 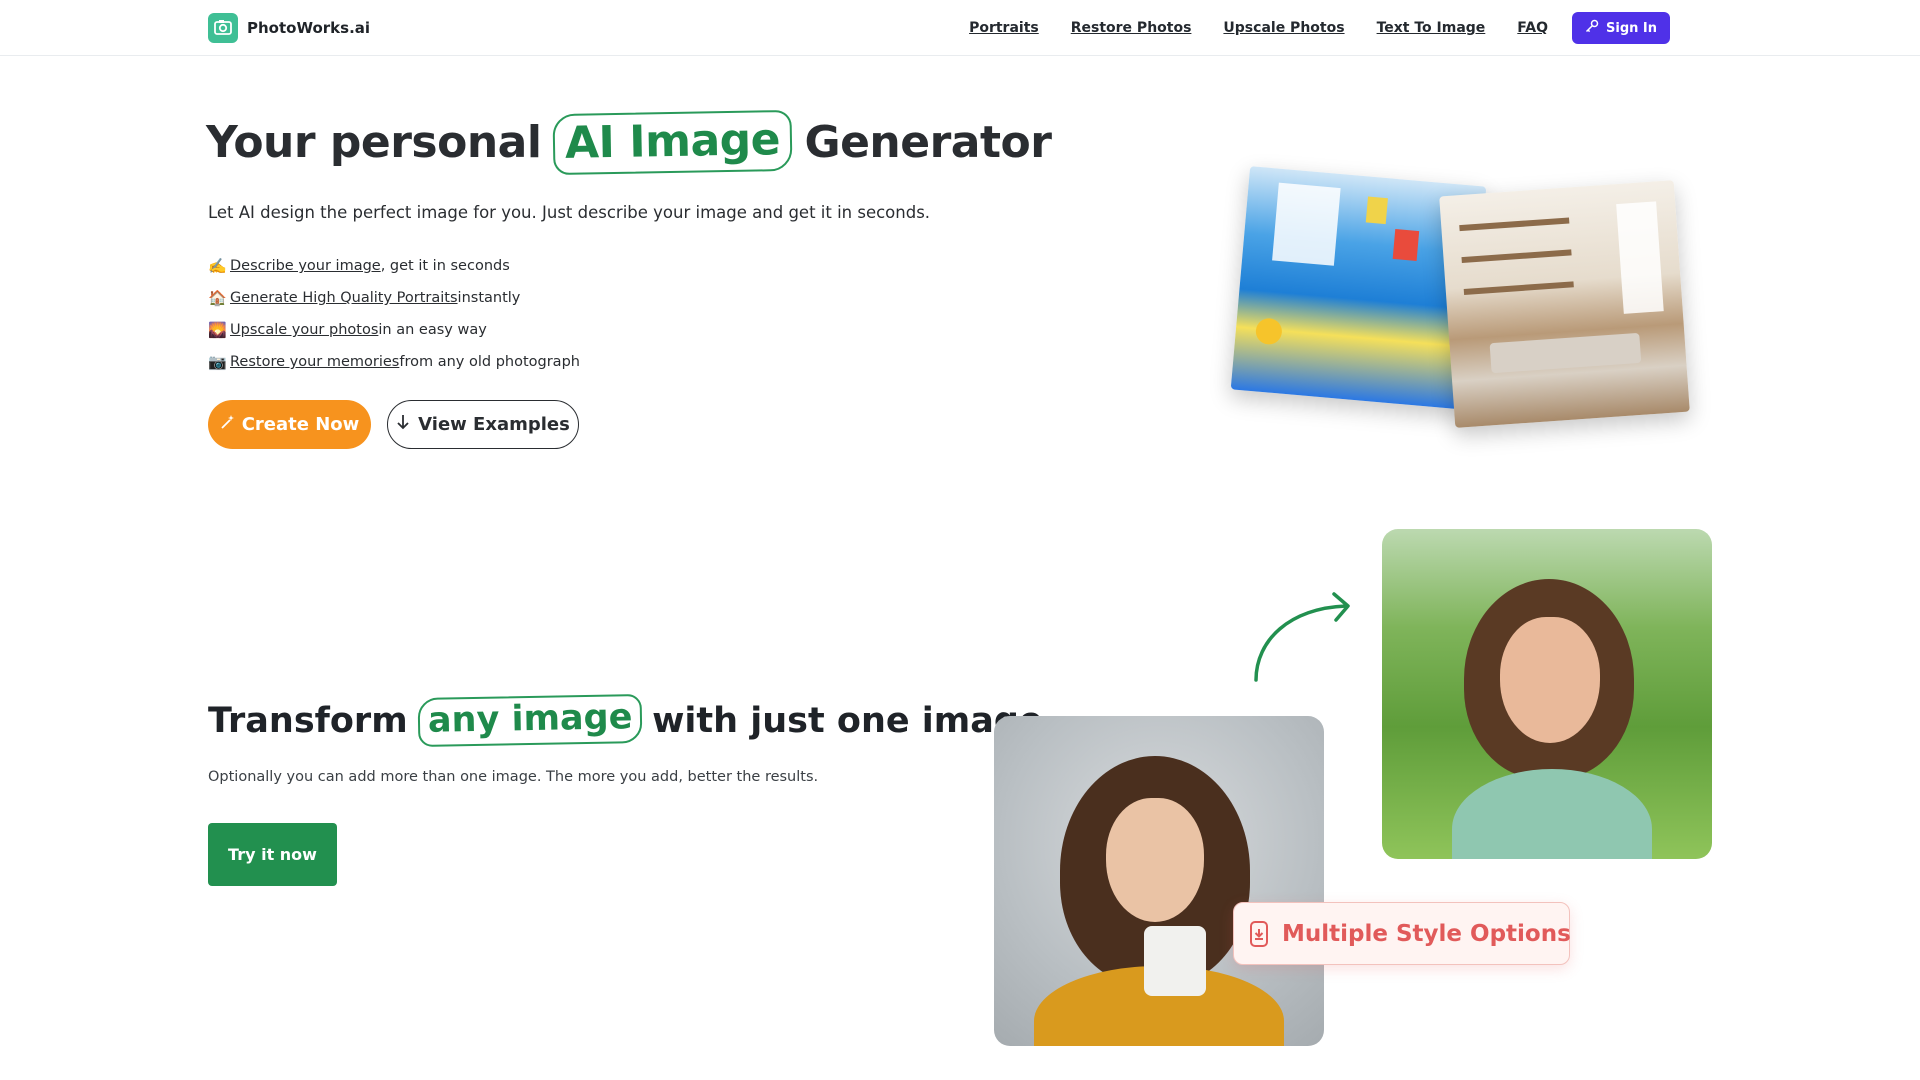 What do you see at coordinates (1131, 28) in the screenshot?
I see `nav-link-restore-photos: Restore Photos` at bounding box center [1131, 28].